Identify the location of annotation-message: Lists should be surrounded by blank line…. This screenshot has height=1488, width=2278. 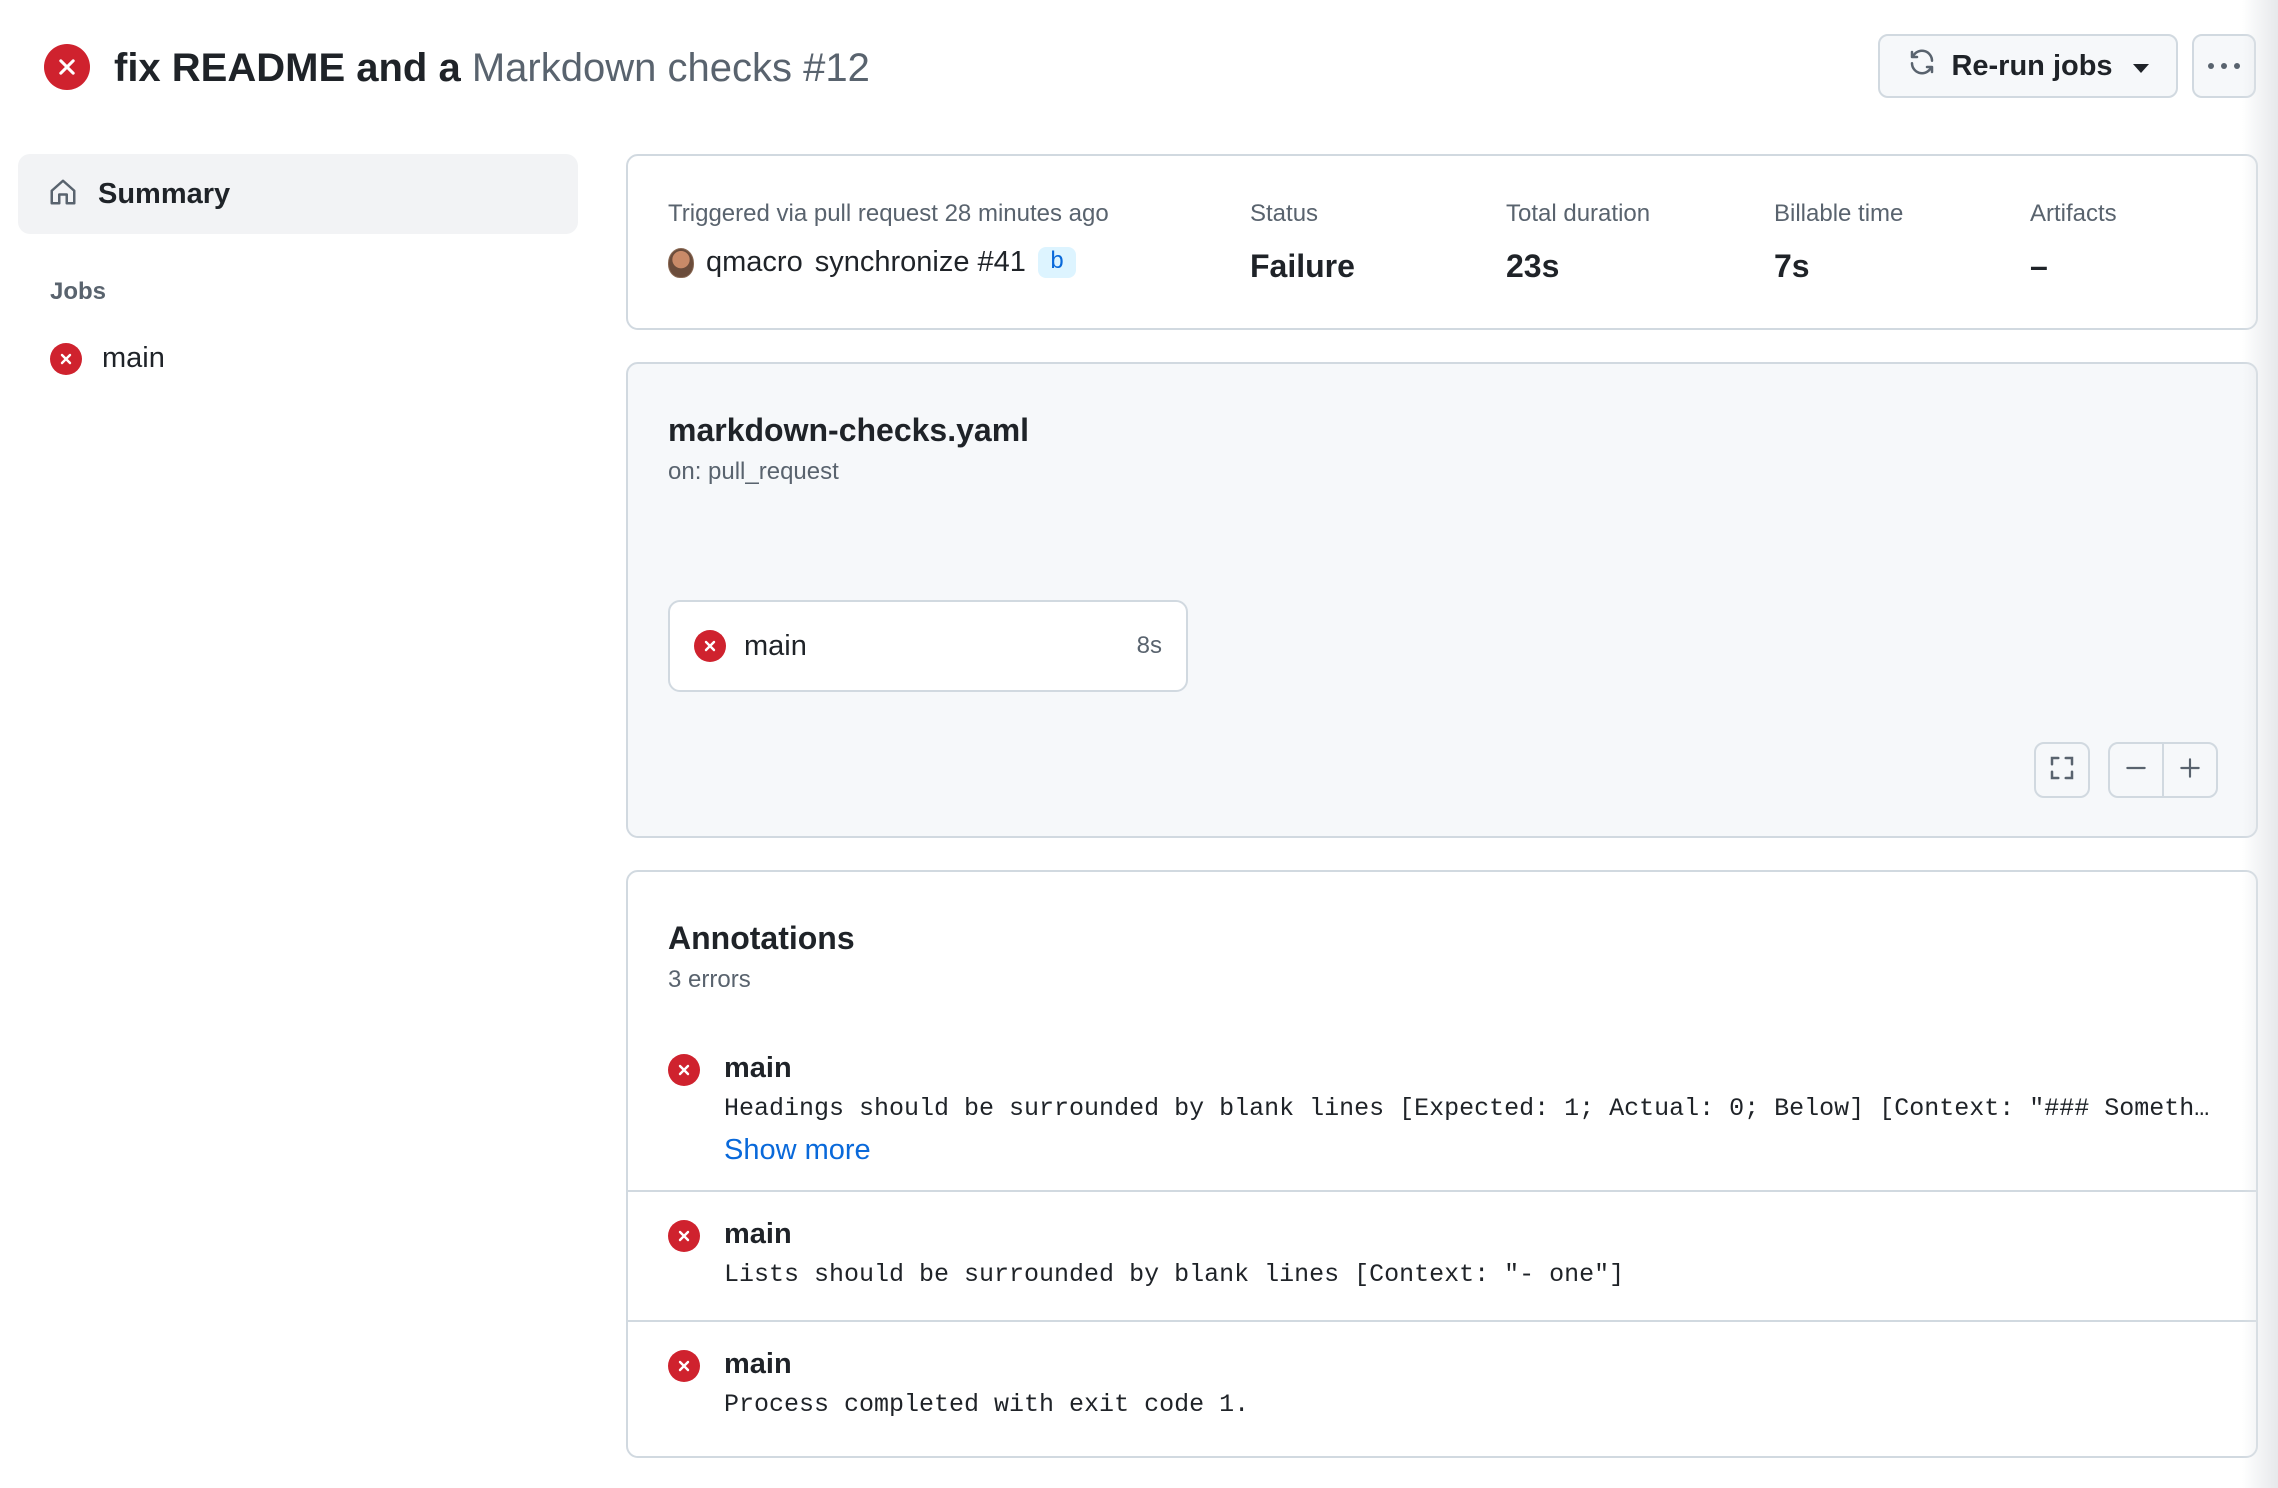
(1174, 1274).